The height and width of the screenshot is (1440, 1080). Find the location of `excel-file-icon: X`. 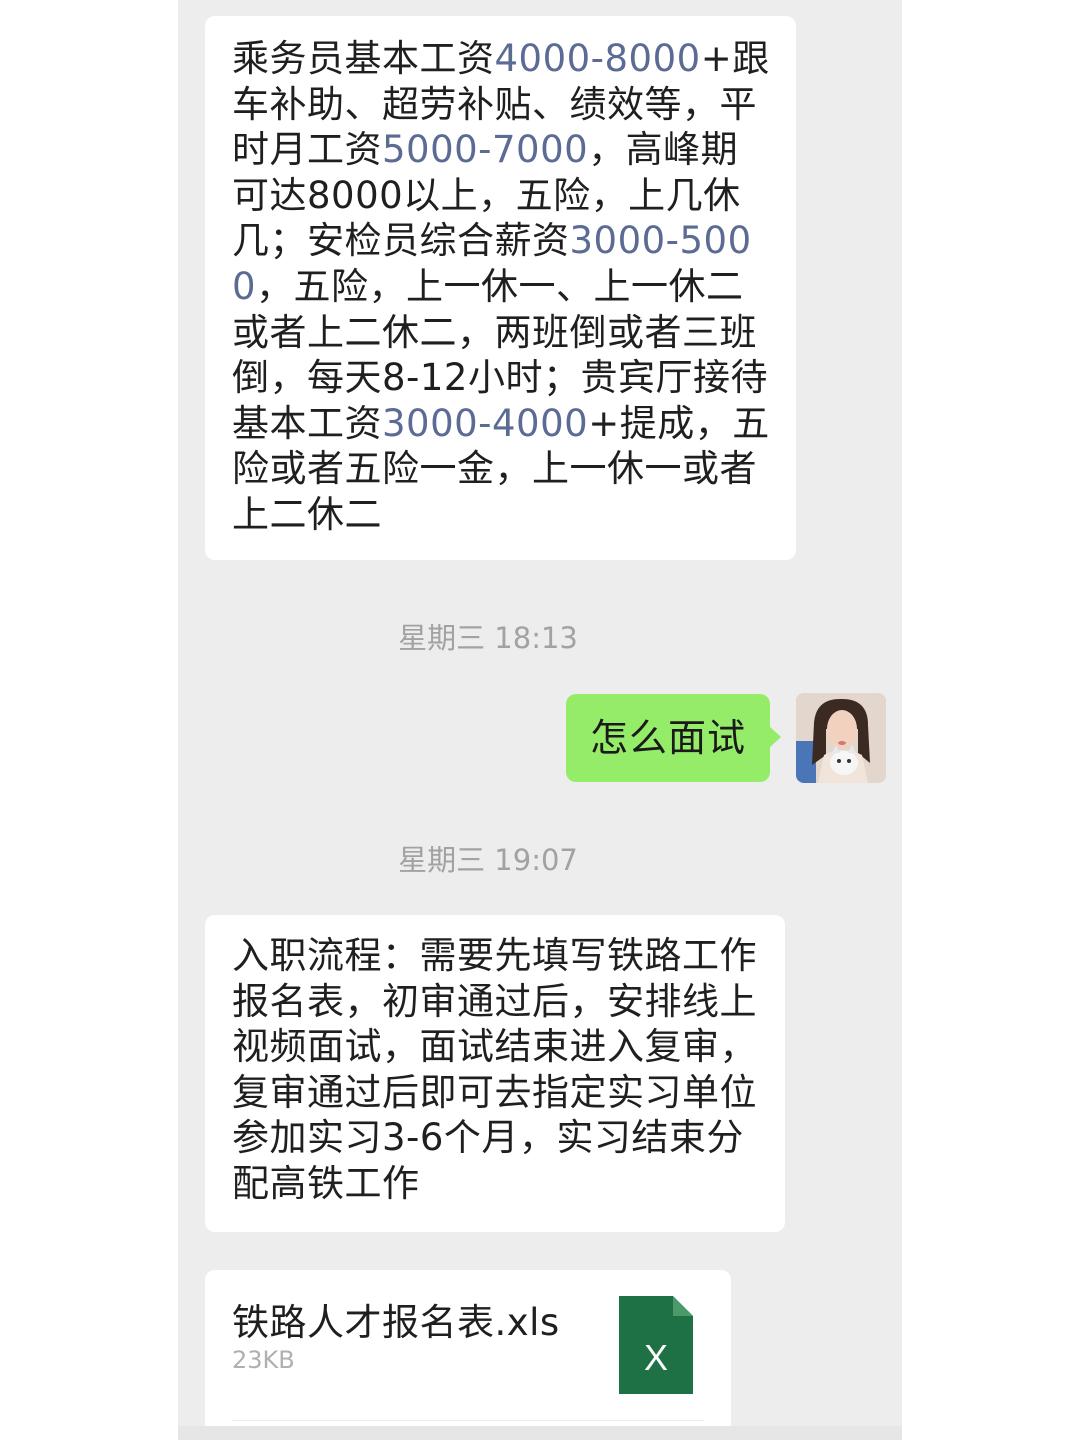

excel-file-icon: X is located at coordinates (656, 1345).